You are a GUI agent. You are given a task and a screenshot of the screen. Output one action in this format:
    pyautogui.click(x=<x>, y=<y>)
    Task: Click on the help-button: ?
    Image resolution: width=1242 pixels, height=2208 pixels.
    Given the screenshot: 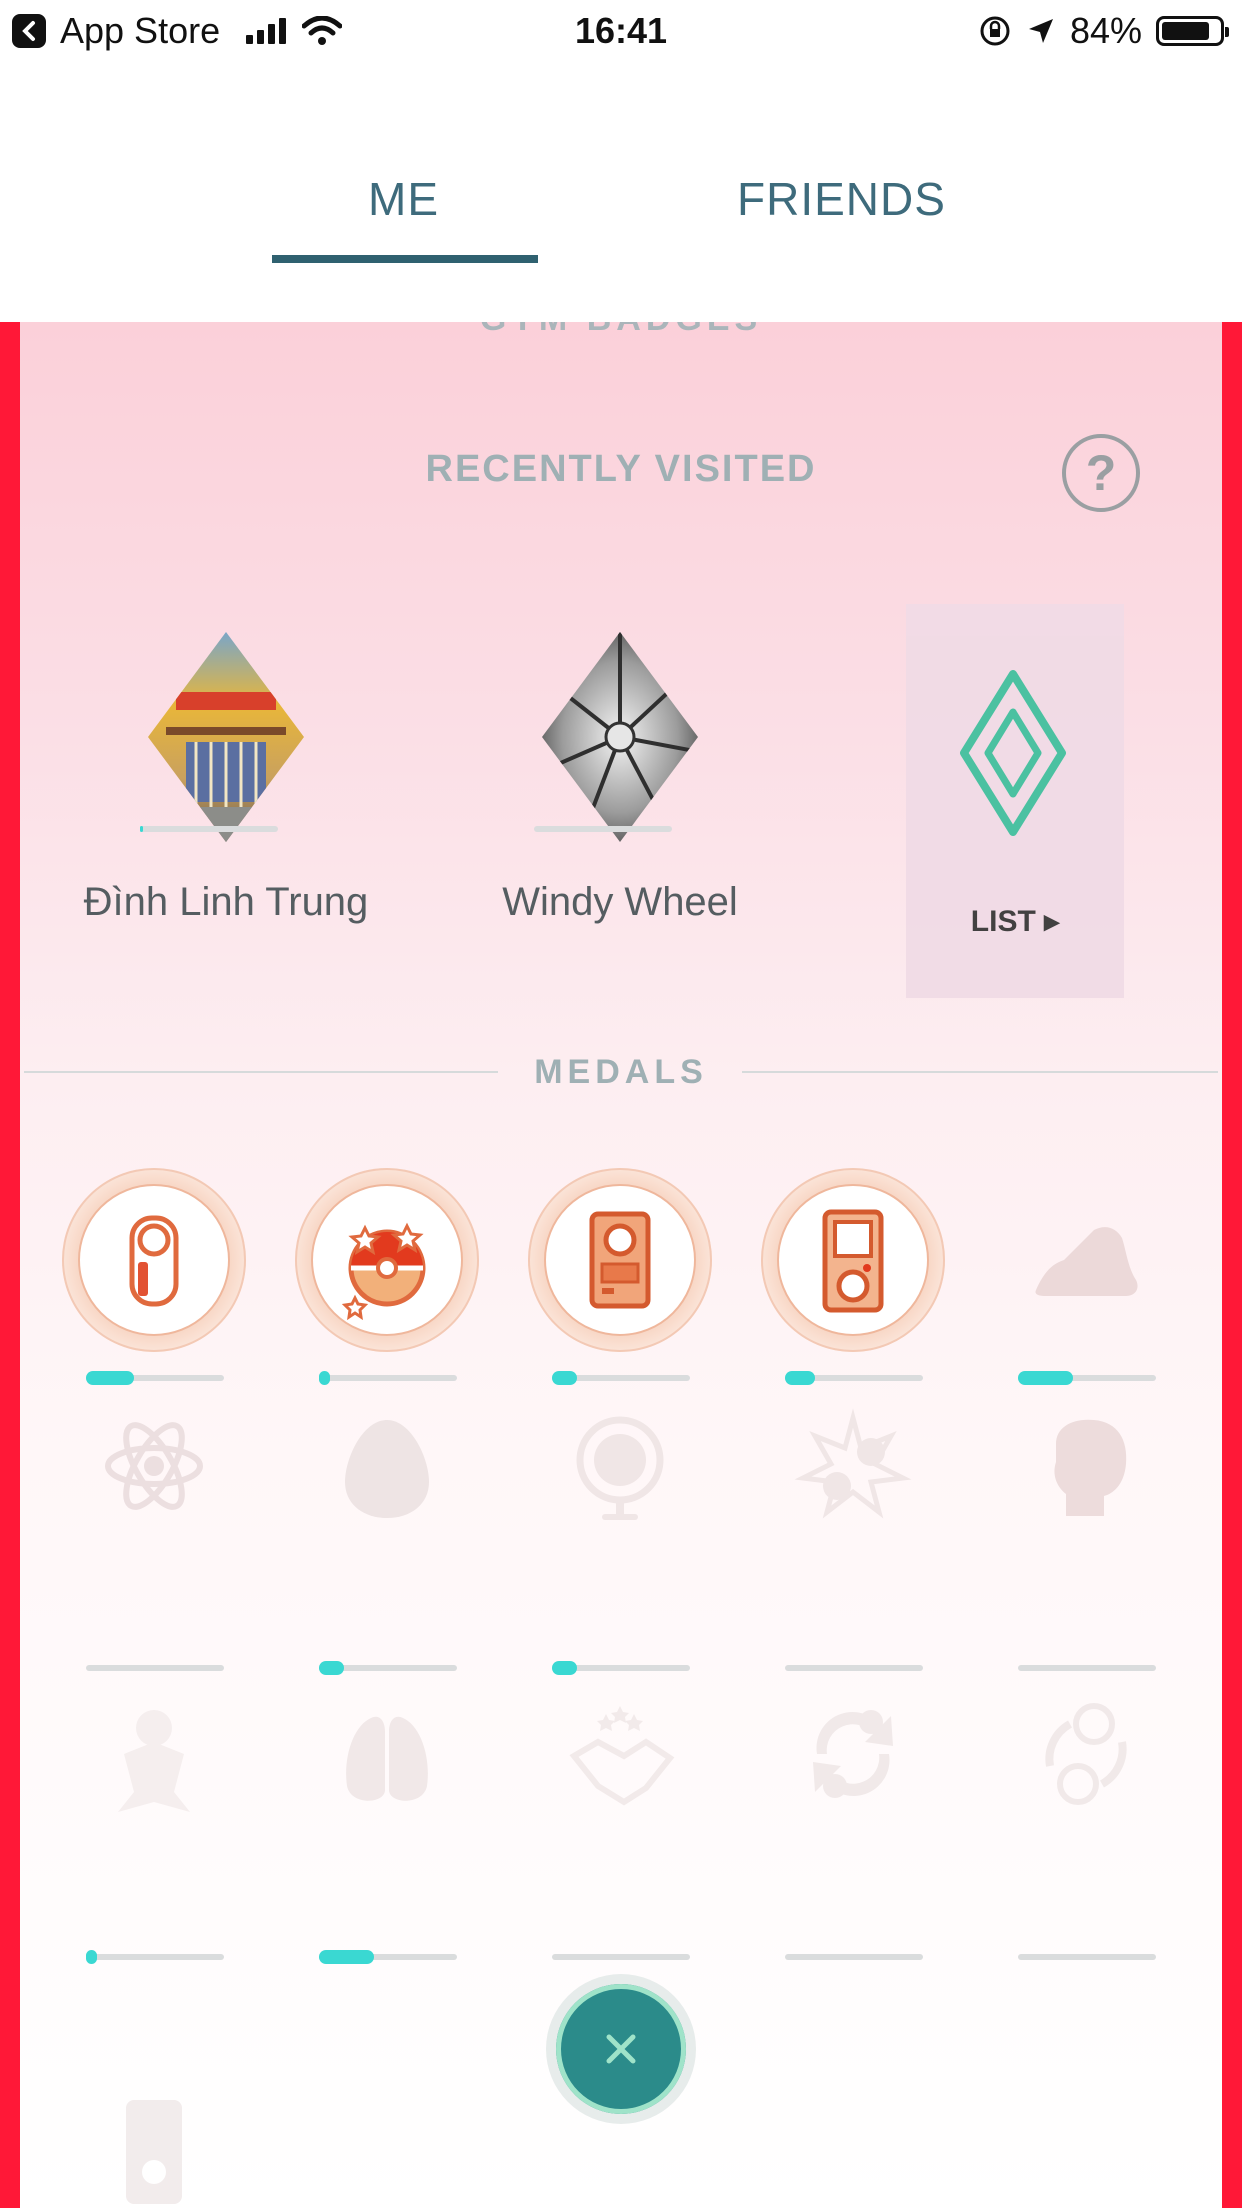 What is the action you would take?
    pyautogui.click(x=1101, y=473)
    